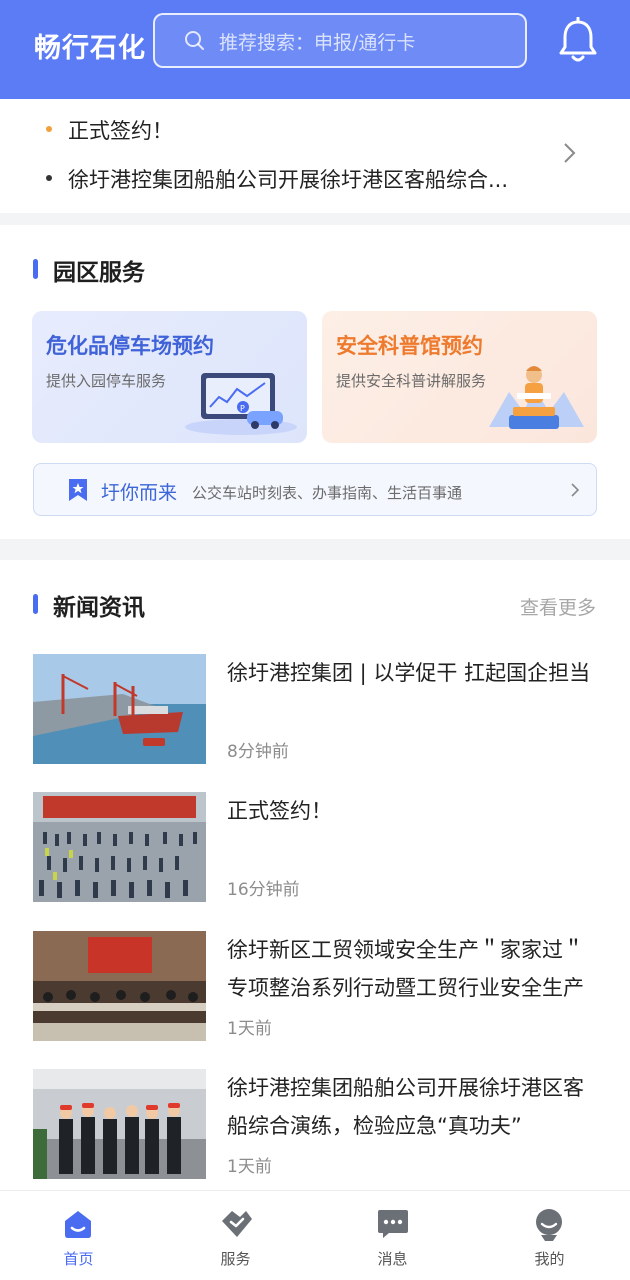 This screenshot has height=1280, width=630. I want to click on search-placeholder: 推荐搜索：申报/通行卡, so click(317, 43).